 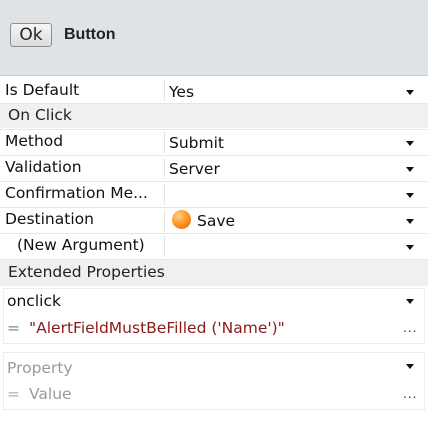 I want to click on new-property-name-row: Property, so click(x=214, y=369).